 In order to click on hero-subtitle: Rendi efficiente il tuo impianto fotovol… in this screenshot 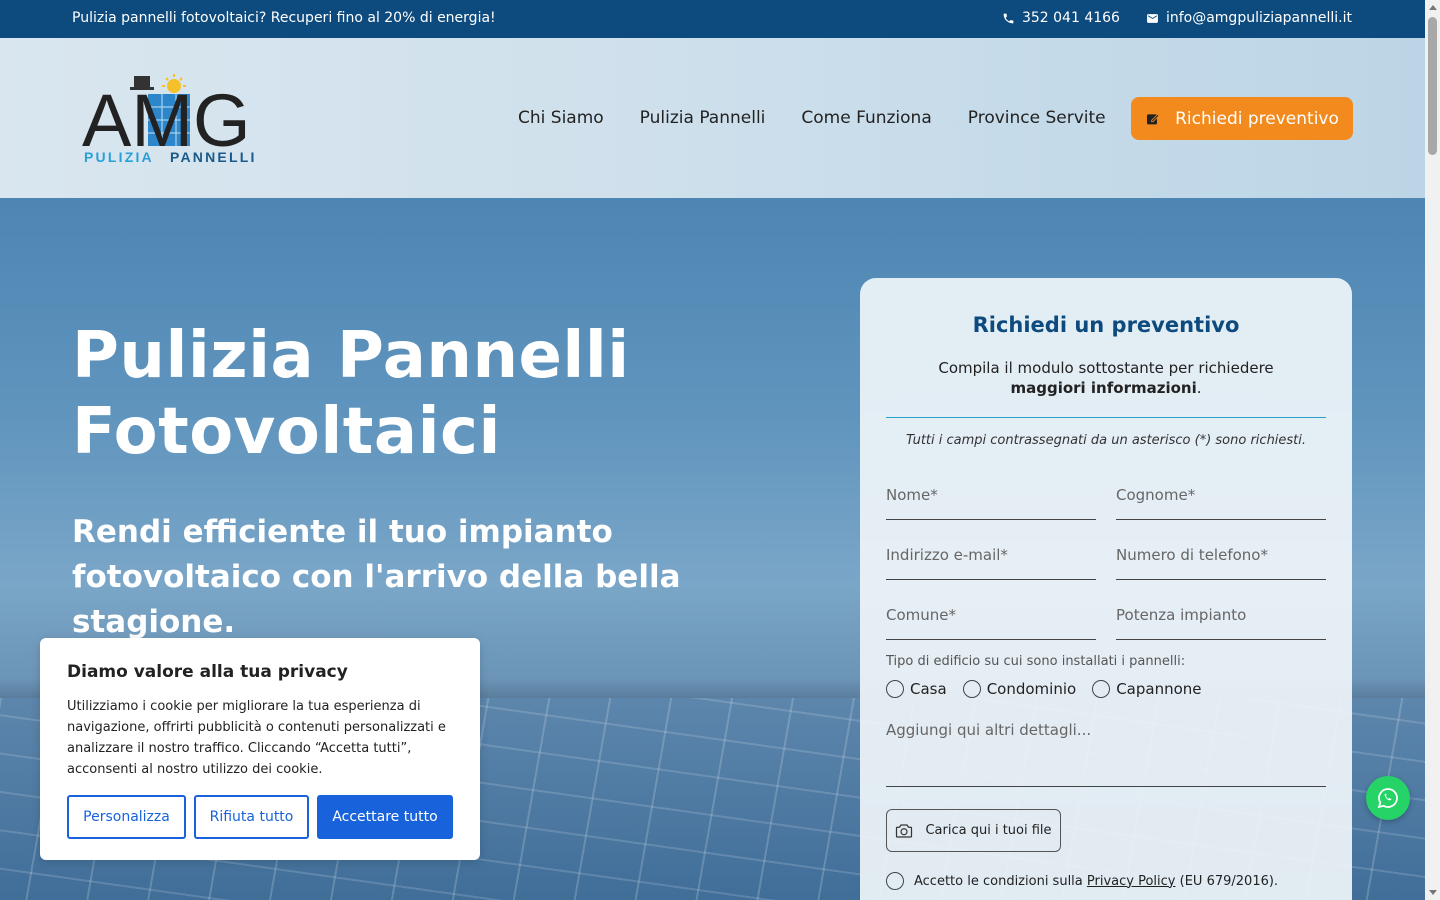, I will do `click(376, 577)`.